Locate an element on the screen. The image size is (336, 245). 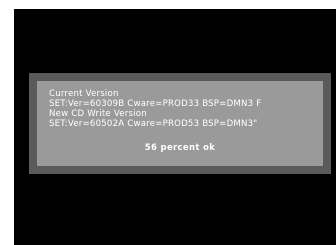
current-version-label: Current Version is located at coordinates (84, 94).